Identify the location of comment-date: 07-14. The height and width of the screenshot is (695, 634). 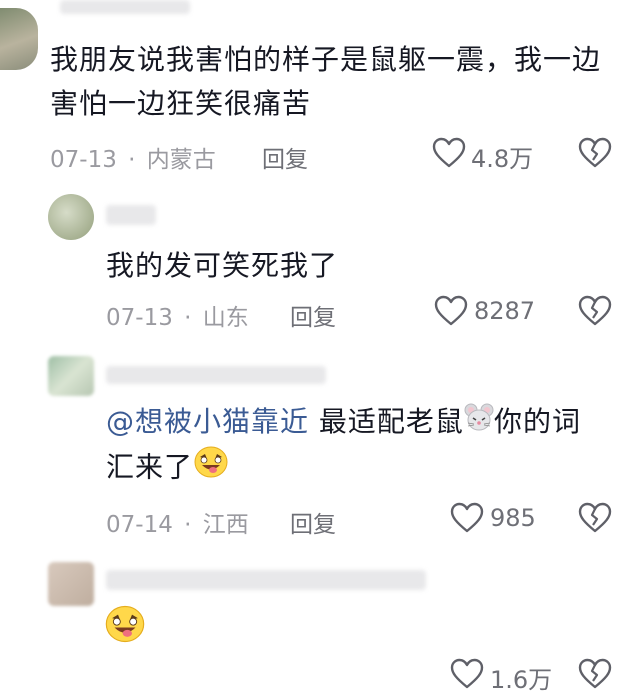
(139, 525).